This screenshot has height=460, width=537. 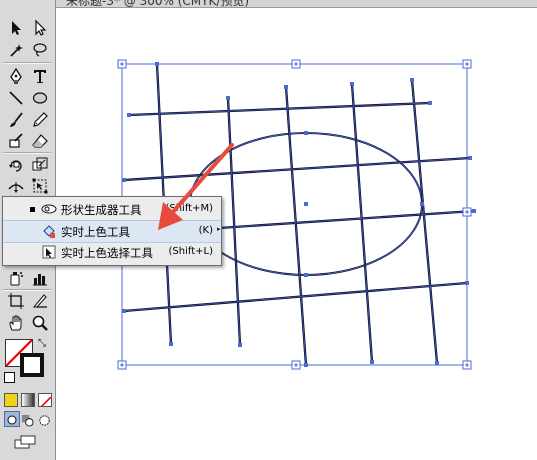 I want to click on flyout-item-shortcut: (K), so click(x=205, y=230).